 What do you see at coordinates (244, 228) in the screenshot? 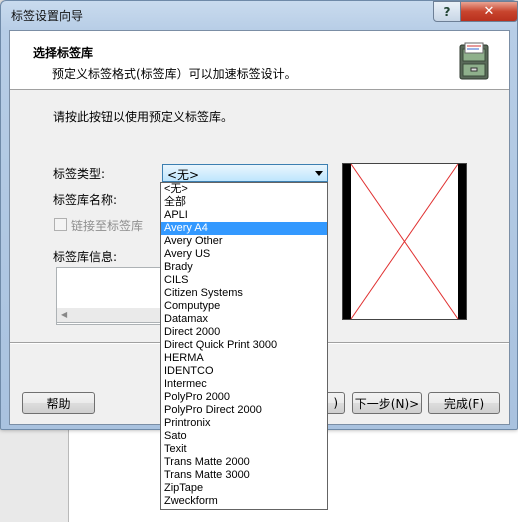
I see `dropdown-option: Avery A4` at bounding box center [244, 228].